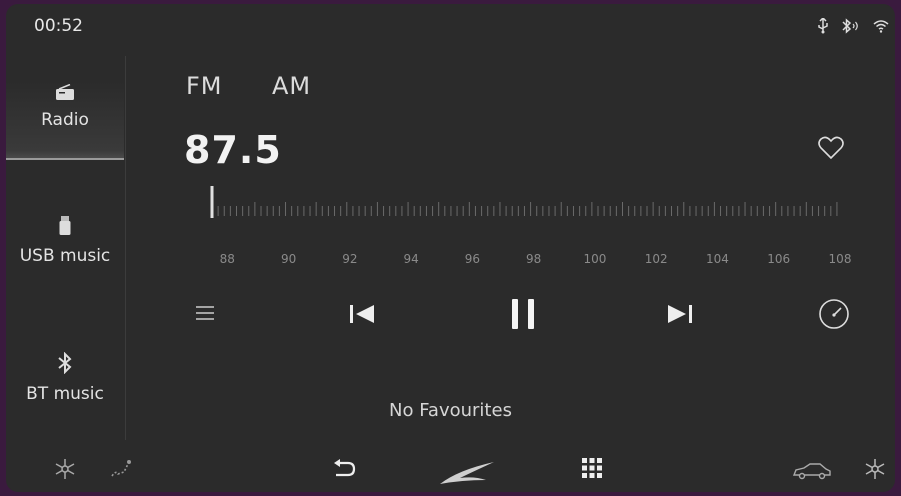 This screenshot has width=901, height=496. What do you see at coordinates (656, 259) in the screenshot?
I see `scale-label: 102` at bounding box center [656, 259].